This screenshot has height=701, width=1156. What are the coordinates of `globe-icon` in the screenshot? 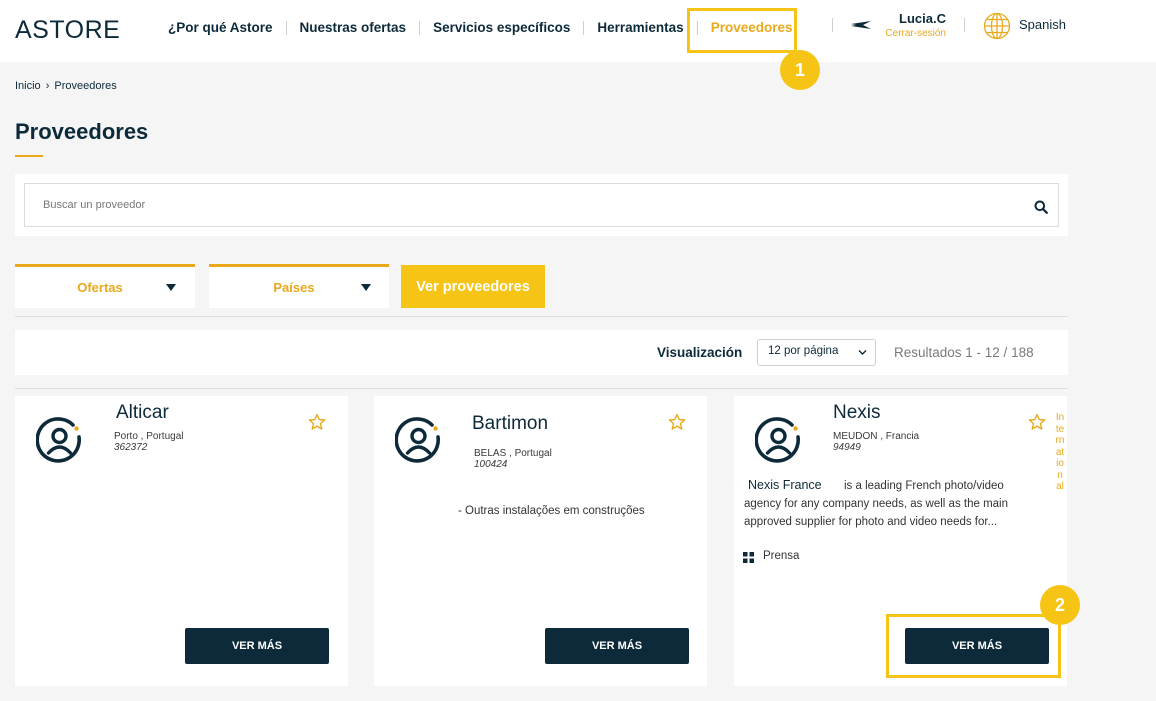 It's located at (997, 26).